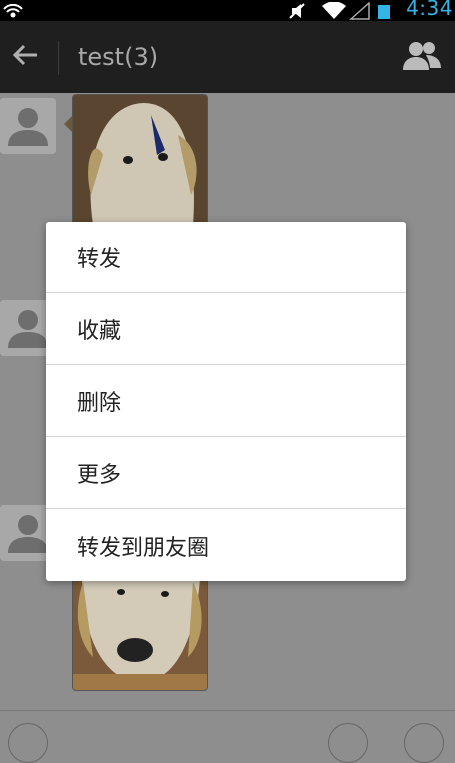  What do you see at coordinates (140, 160) in the screenshot?
I see `image-message` at bounding box center [140, 160].